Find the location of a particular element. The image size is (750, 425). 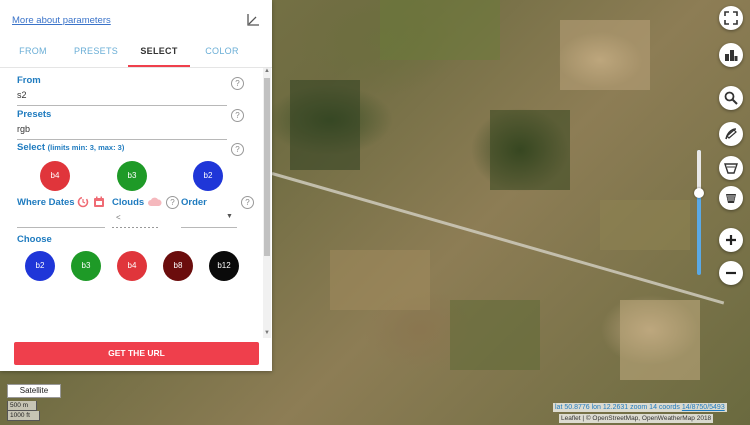

select-limits: (limits min: 3, max: 3) is located at coordinates (86, 147).